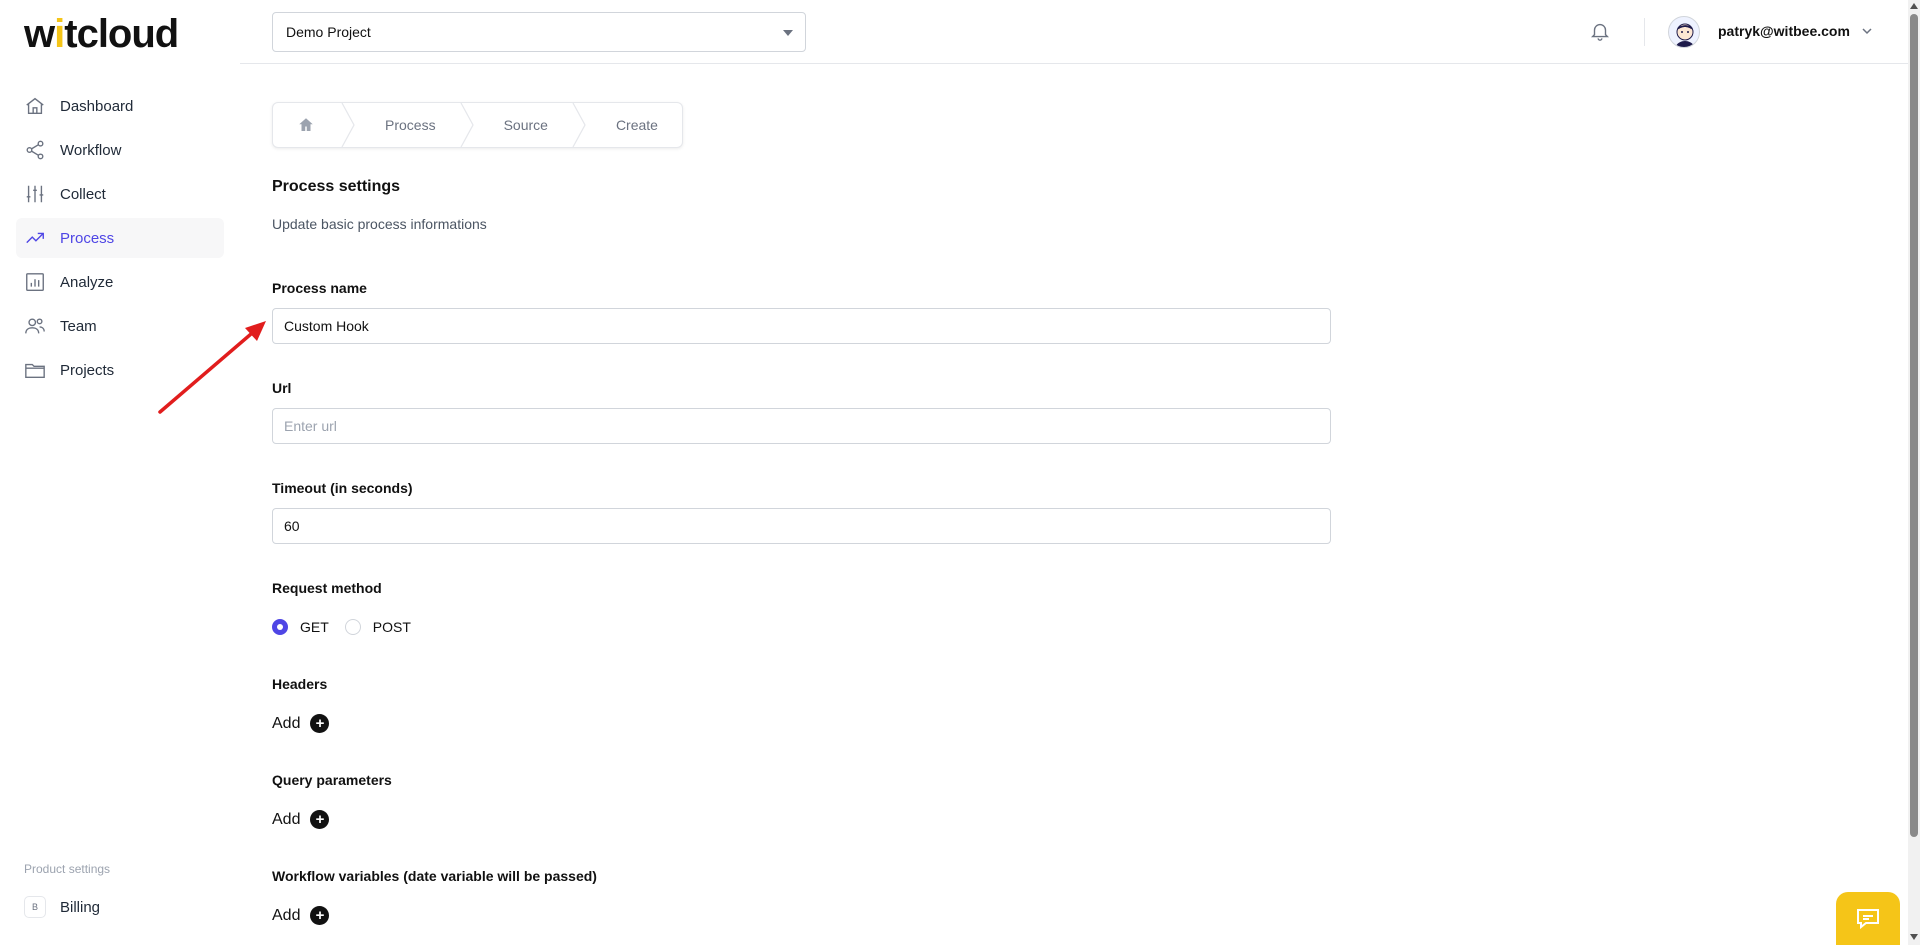 This screenshot has width=1920, height=945. What do you see at coordinates (35, 907) in the screenshot?
I see `billing-badge: B` at bounding box center [35, 907].